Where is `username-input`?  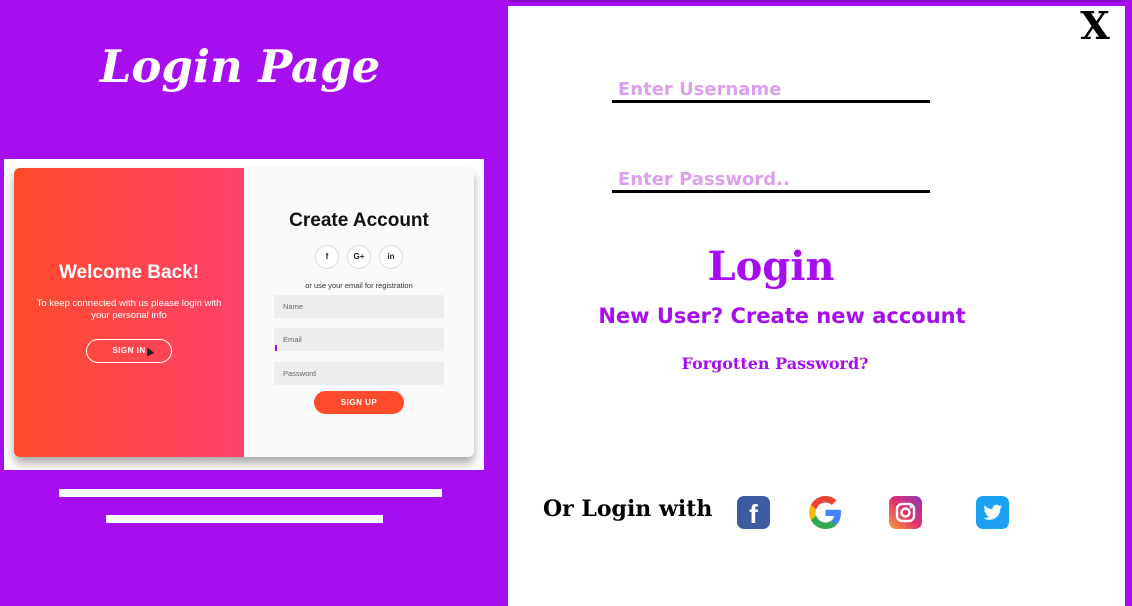
username-input is located at coordinates (771, 88).